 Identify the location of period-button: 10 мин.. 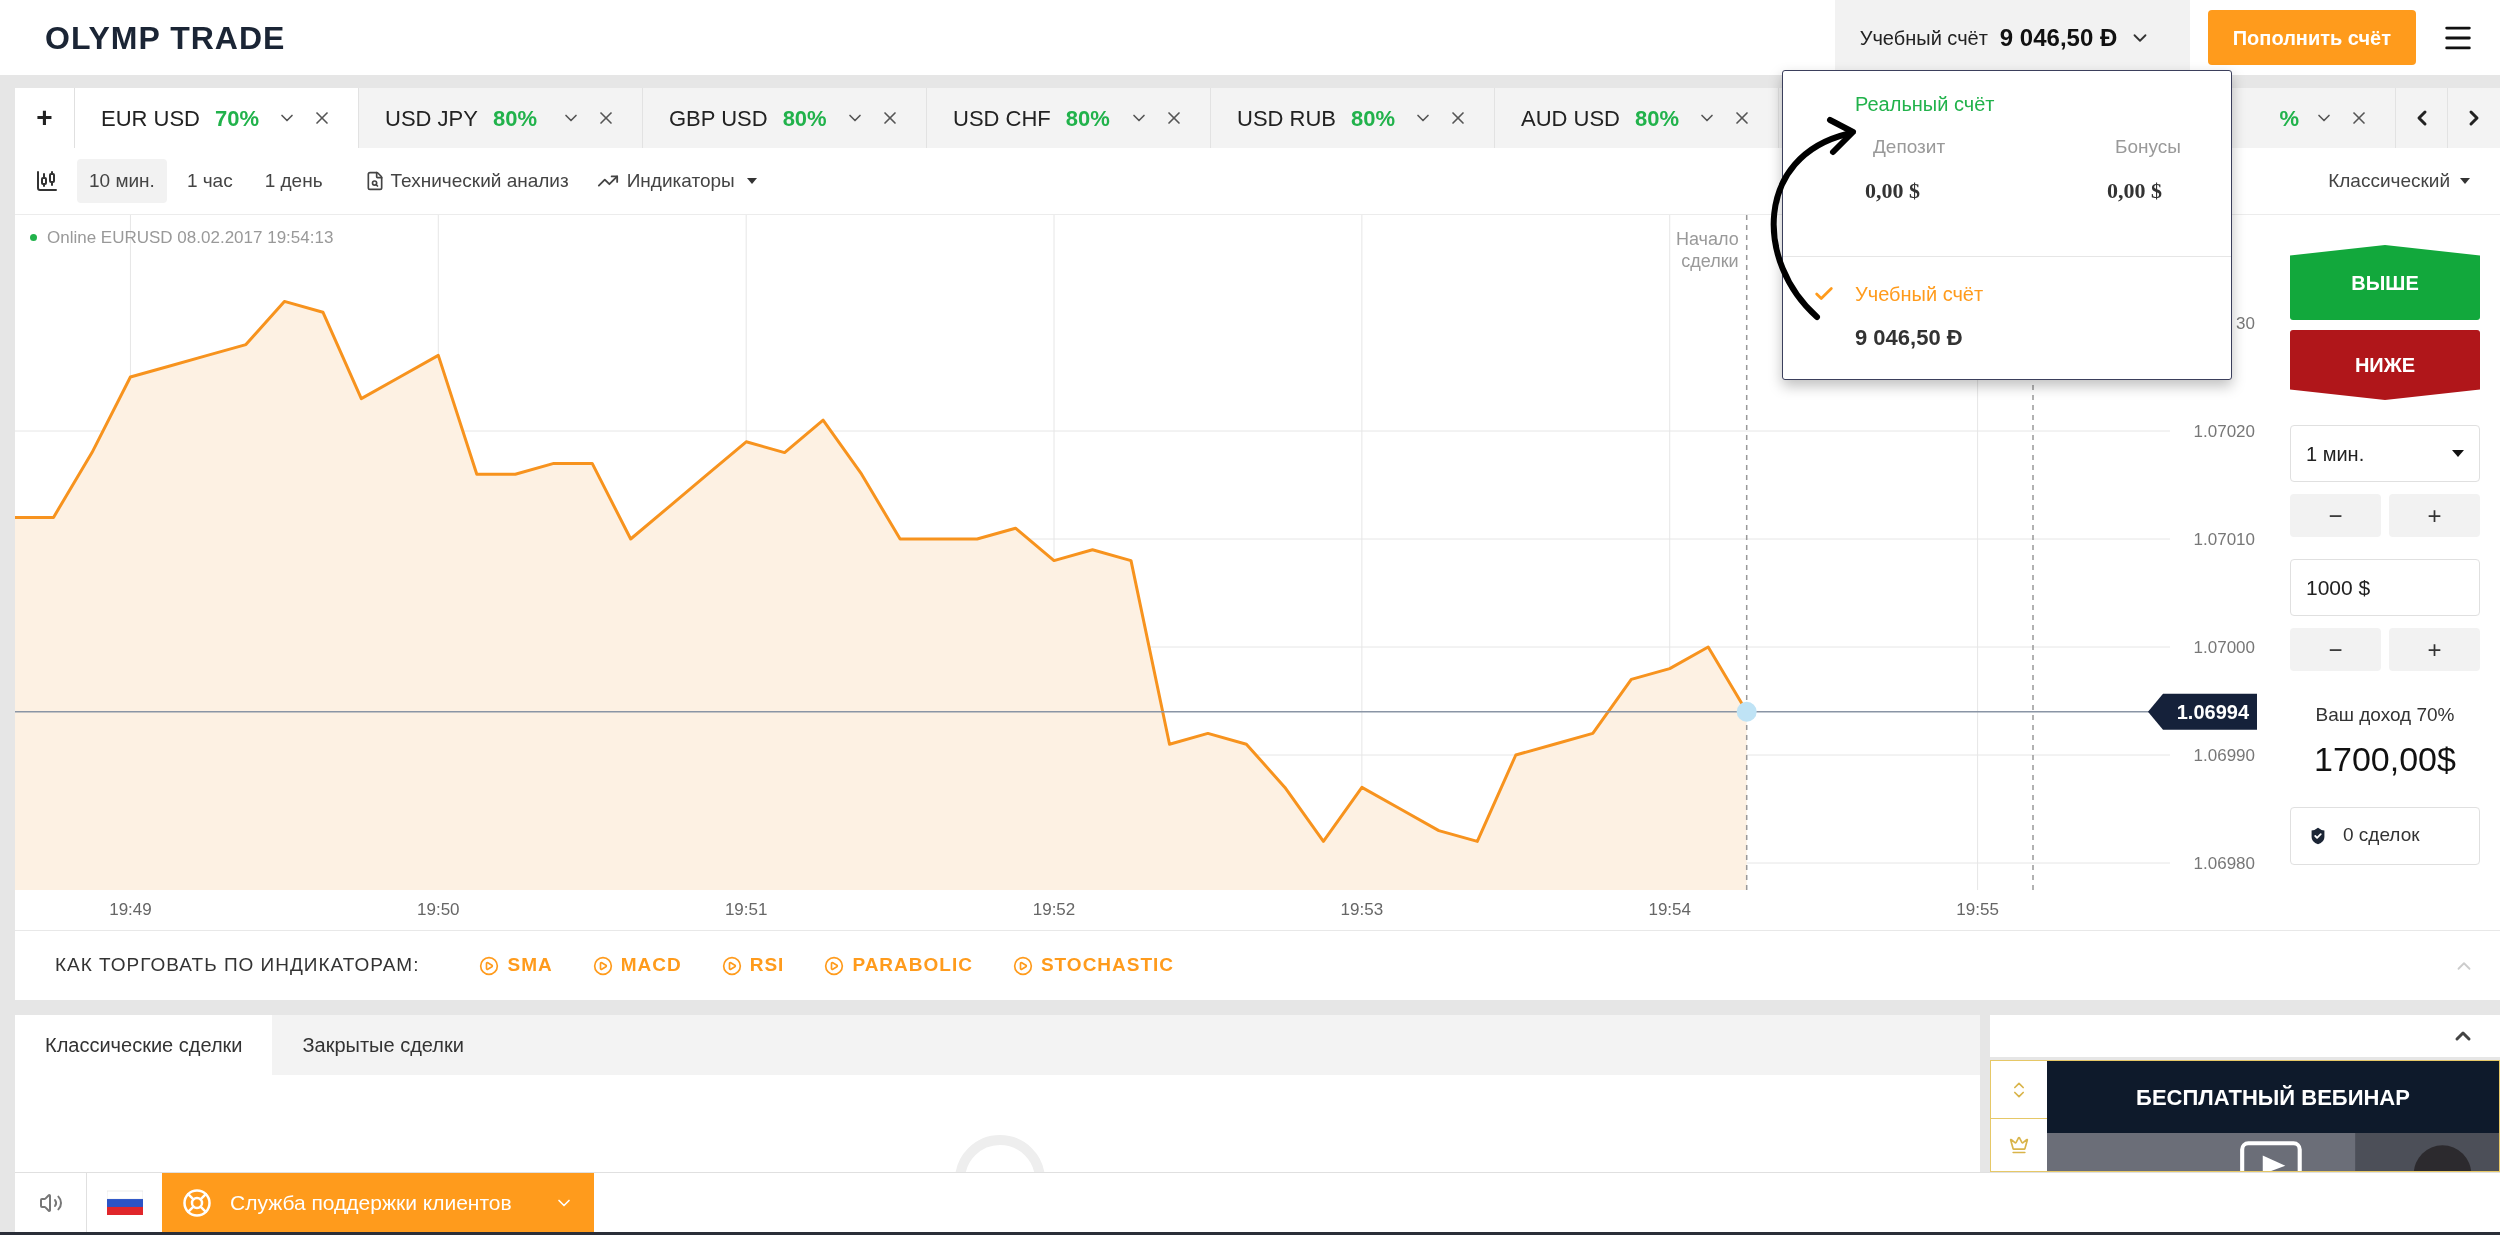
(122, 181).